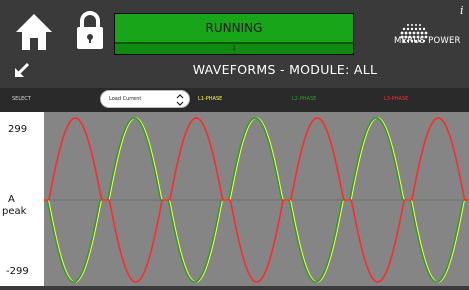 This screenshot has width=469, height=290. What do you see at coordinates (414, 33) in the screenshot?
I see `merus-logo` at bounding box center [414, 33].